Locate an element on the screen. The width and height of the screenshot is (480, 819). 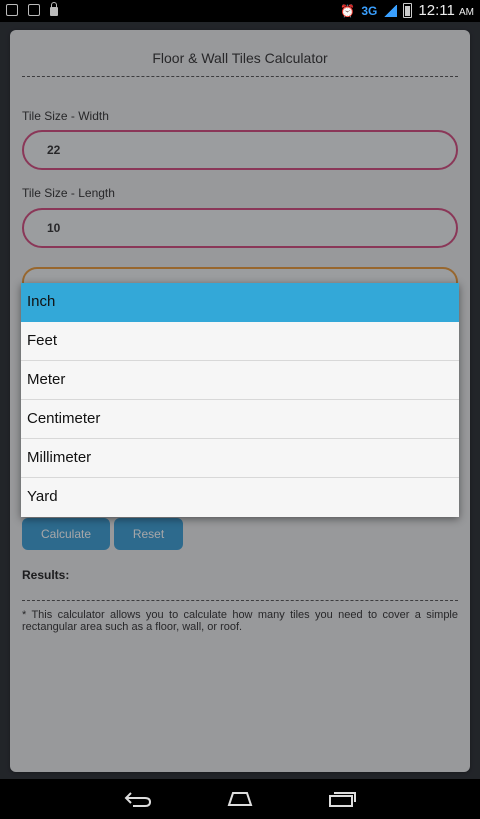
navigation-bar is located at coordinates (240, 799).